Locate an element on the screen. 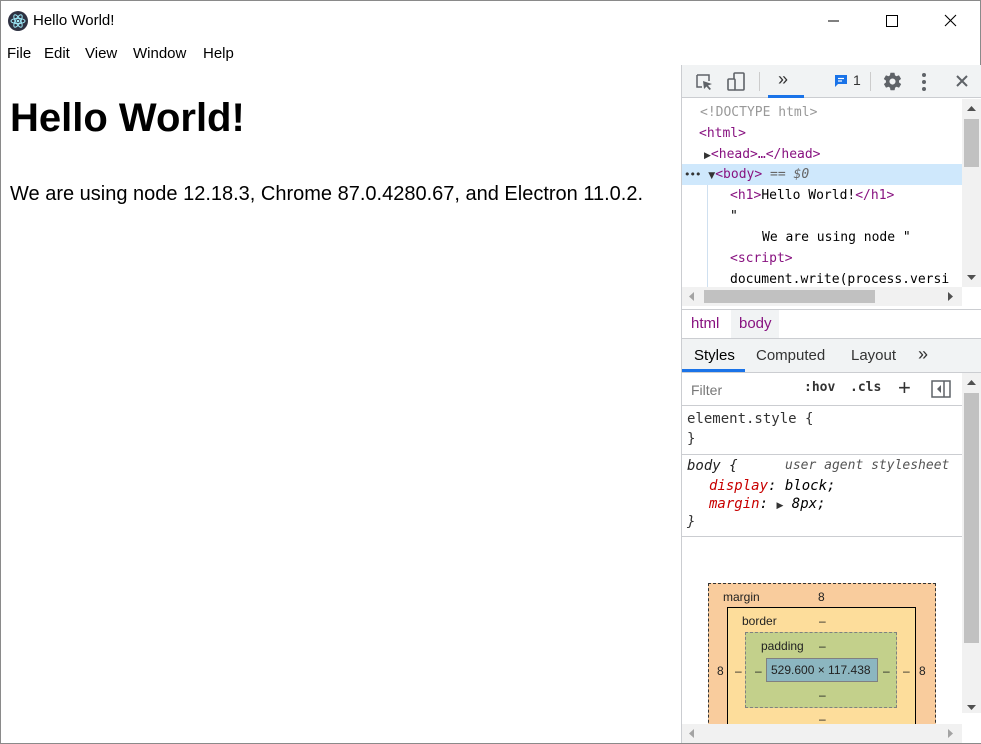 This screenshot has height=744, width=981. cls-toggle: .cls is located at coordinates (865, 387).